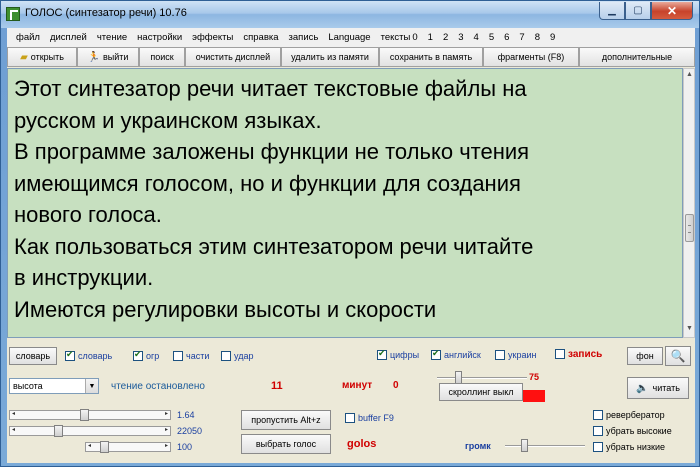 The height and width of the screenshot is (467, 700). Describe the element at coordinates (168, 120) in the screenshot. I see `text-line: русском и украинском языках.` at that location.